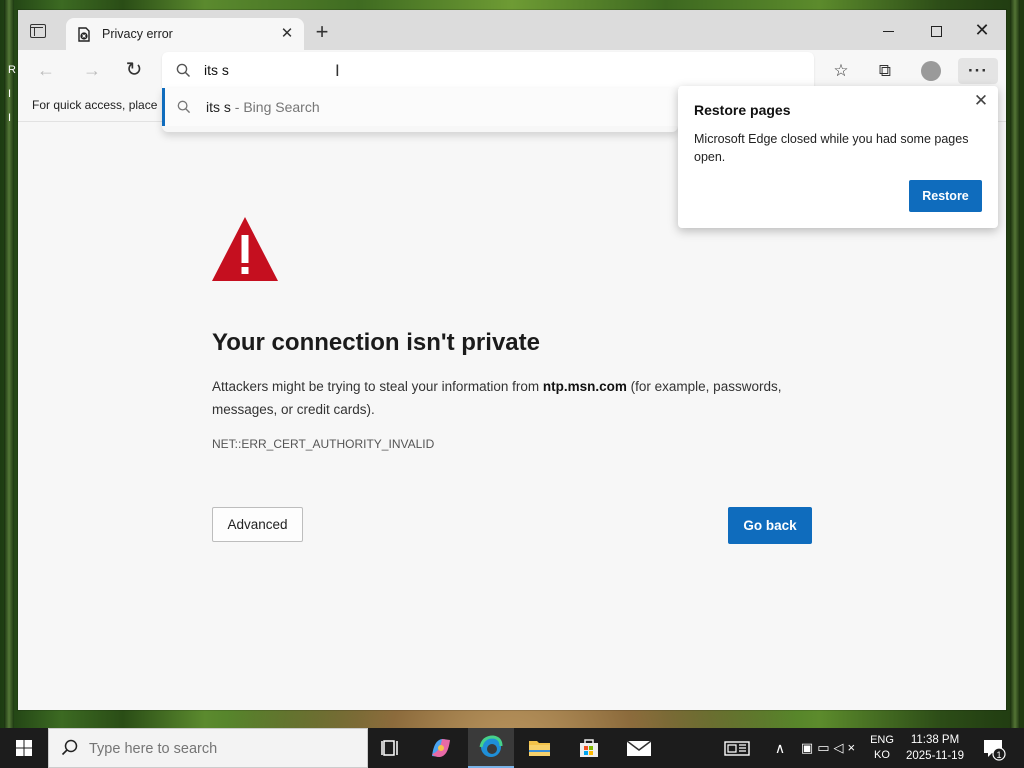 The image size is (1024, 768). What do you see at coordinates (219, 749) in the screenshot?
I see `taskbar-search-input` at bounding box center [219, 749].